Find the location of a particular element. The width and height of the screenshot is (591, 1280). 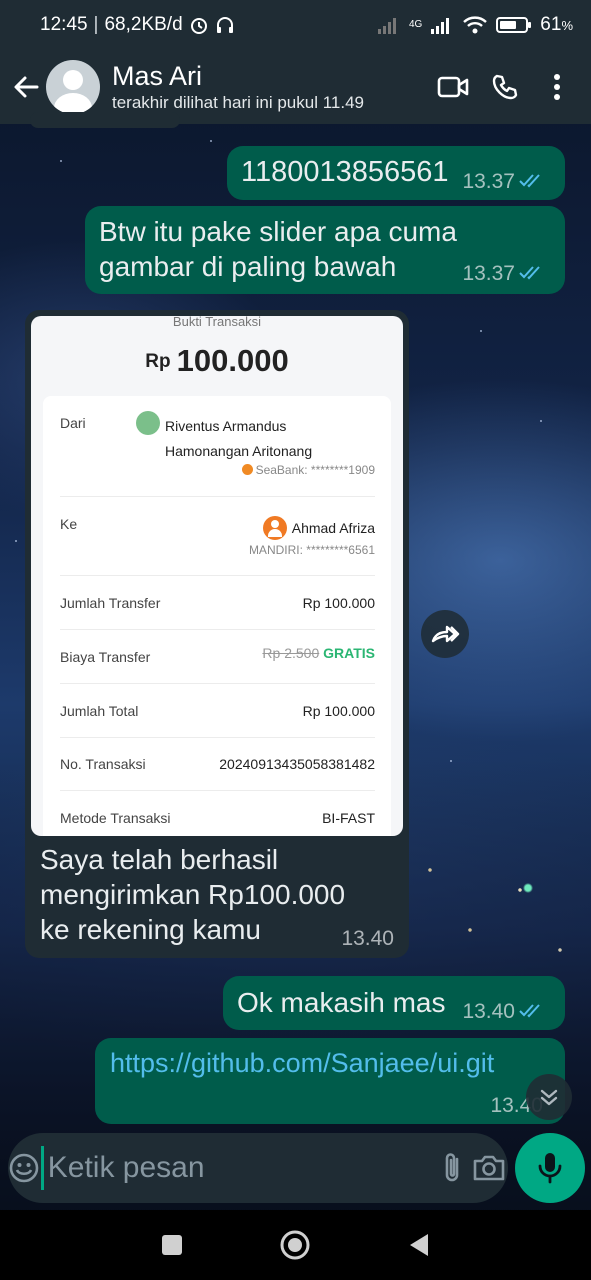

network-type: 4G is located at coordinates (415, 25).